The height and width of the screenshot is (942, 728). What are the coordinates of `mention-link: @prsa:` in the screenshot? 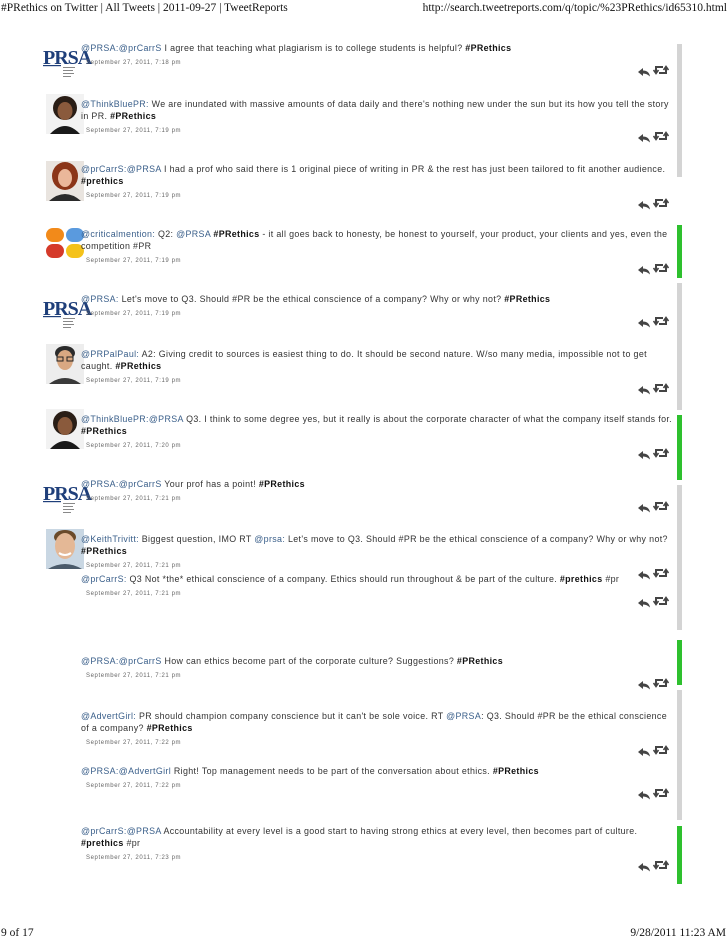 It's located at (269, 539).